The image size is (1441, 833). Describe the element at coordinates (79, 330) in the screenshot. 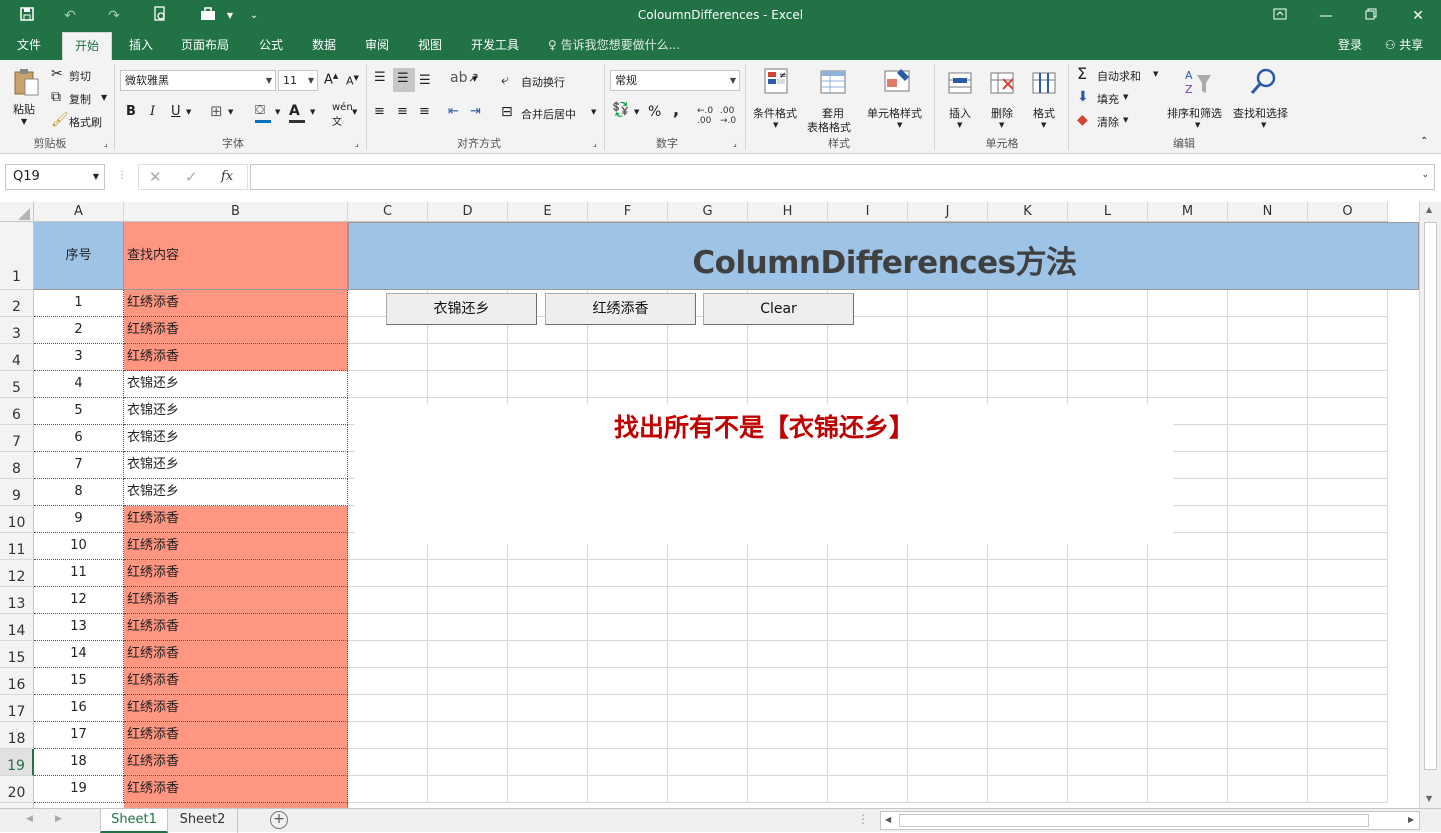

I see `cell-a3: 2` at that location.